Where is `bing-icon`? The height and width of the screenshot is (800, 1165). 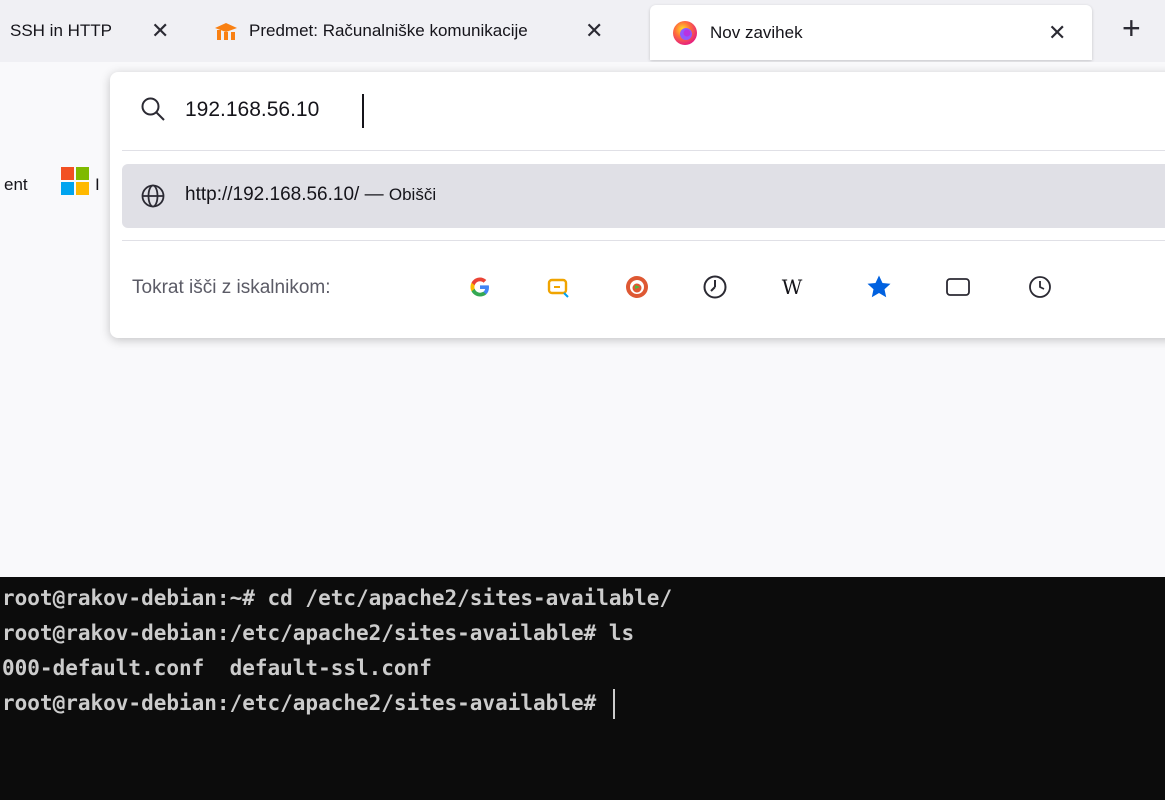
bing-icon is located at coordinates (558, 287).